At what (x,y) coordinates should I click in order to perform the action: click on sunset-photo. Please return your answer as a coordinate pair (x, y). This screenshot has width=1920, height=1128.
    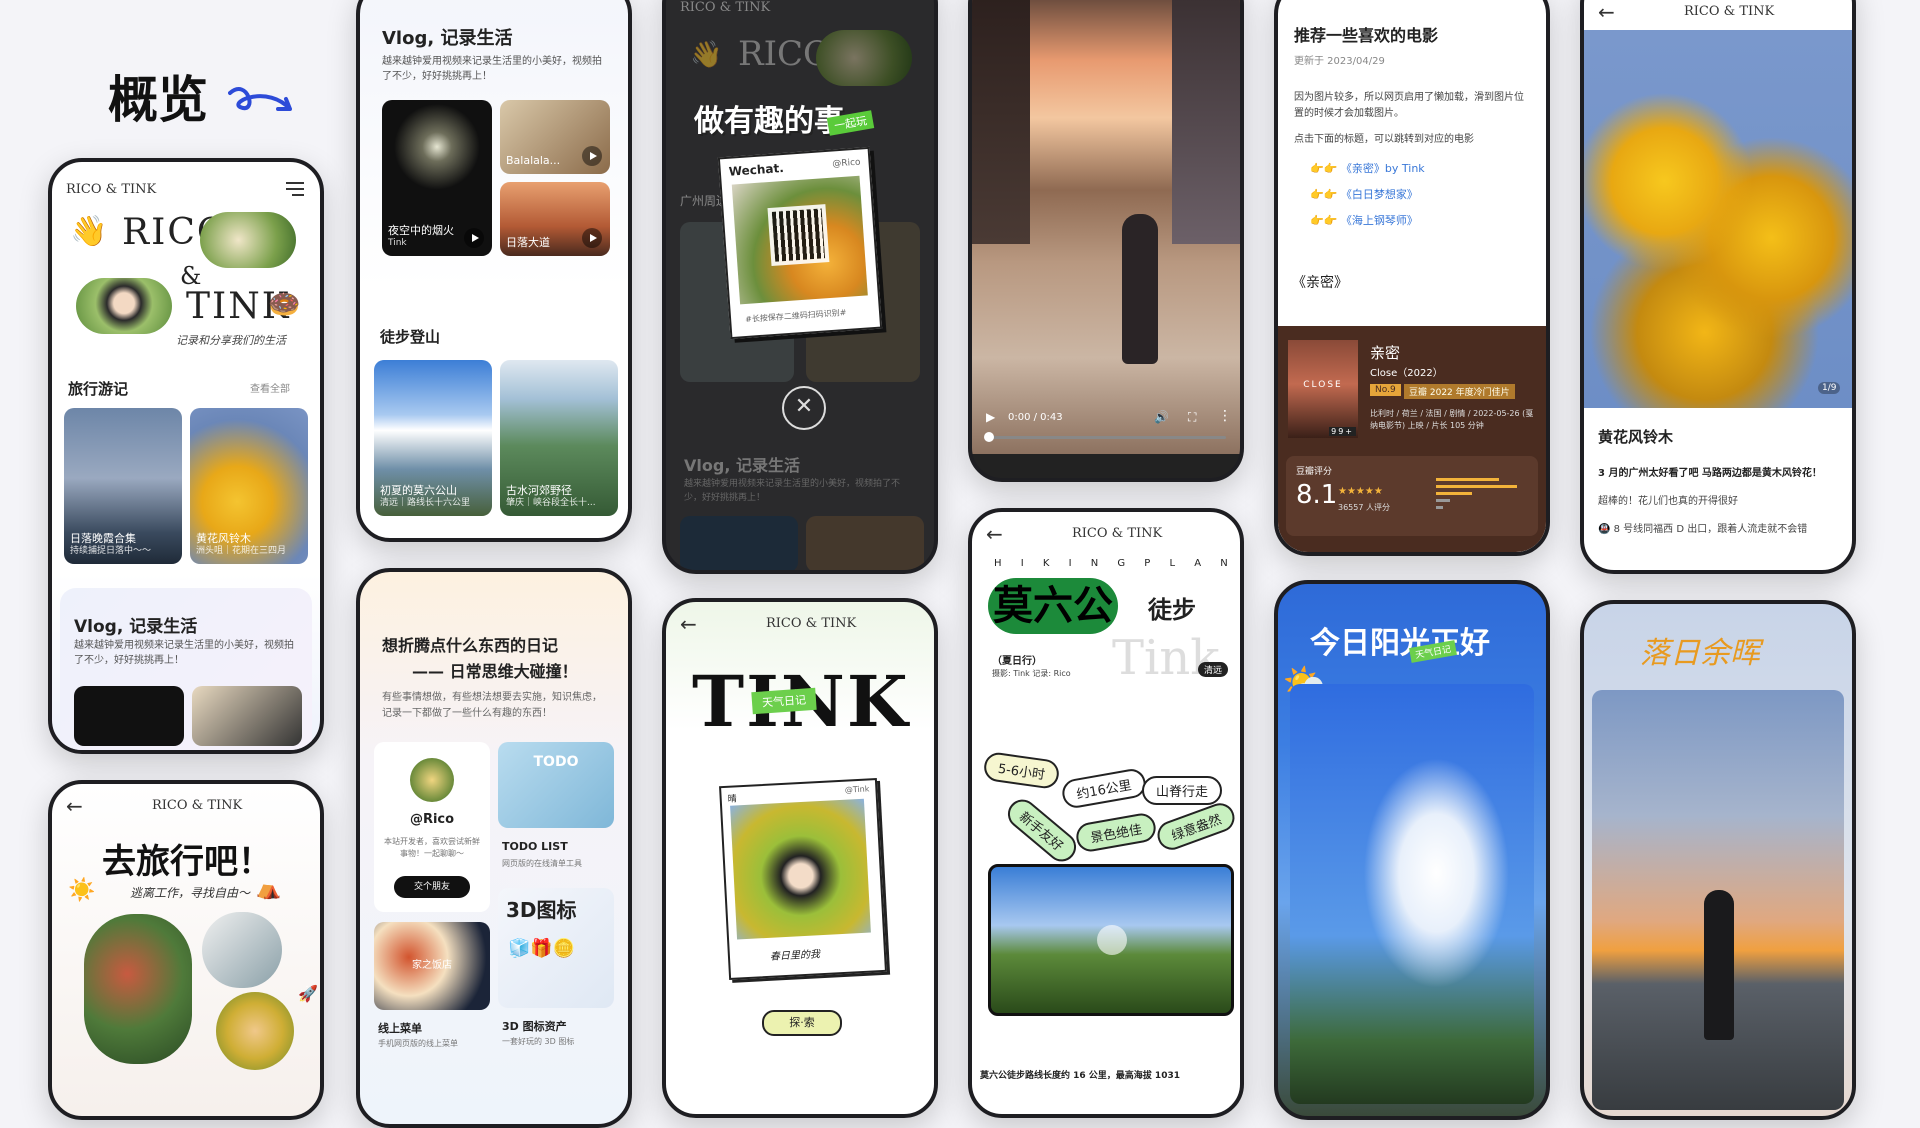
    Looking at the image, I should click on (1718, 900).